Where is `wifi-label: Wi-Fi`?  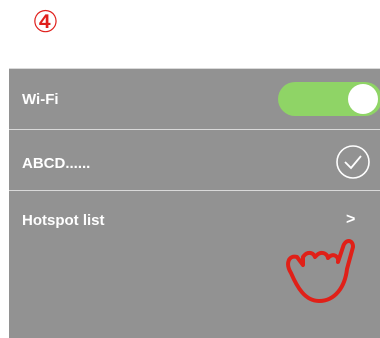 wifi-label: Wi-Fi is located at coordinates (40, 99).